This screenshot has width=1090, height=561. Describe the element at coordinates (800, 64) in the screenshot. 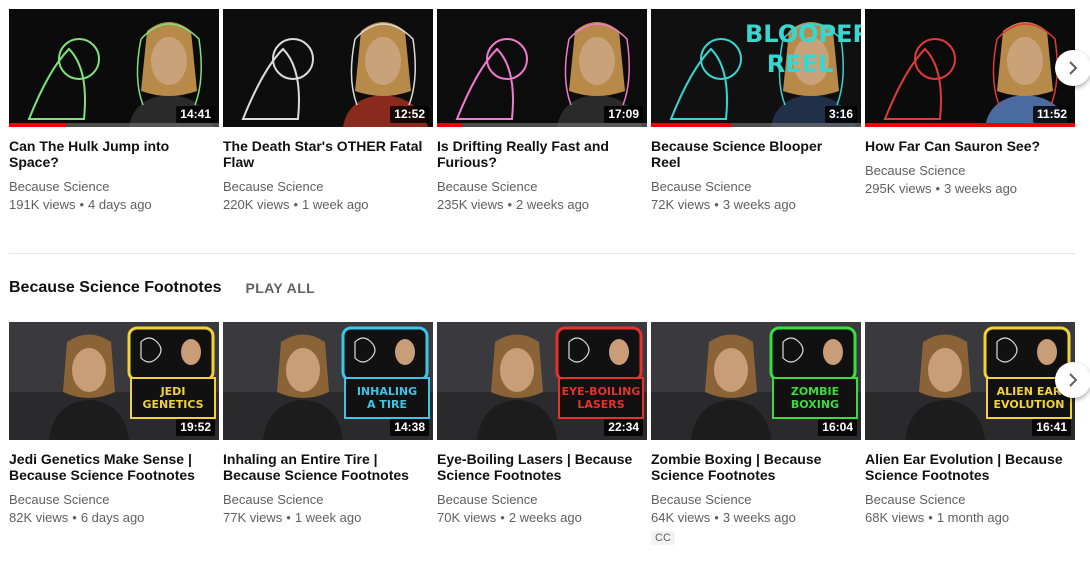

I see `thumbnail-caption-line: REEL` at that location.